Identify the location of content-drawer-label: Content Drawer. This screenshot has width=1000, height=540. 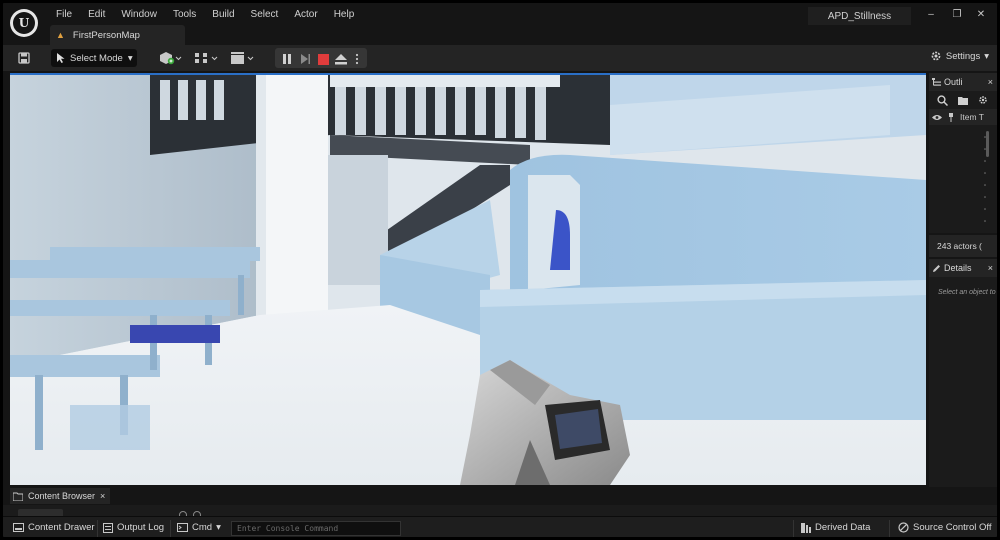
(61, 527).